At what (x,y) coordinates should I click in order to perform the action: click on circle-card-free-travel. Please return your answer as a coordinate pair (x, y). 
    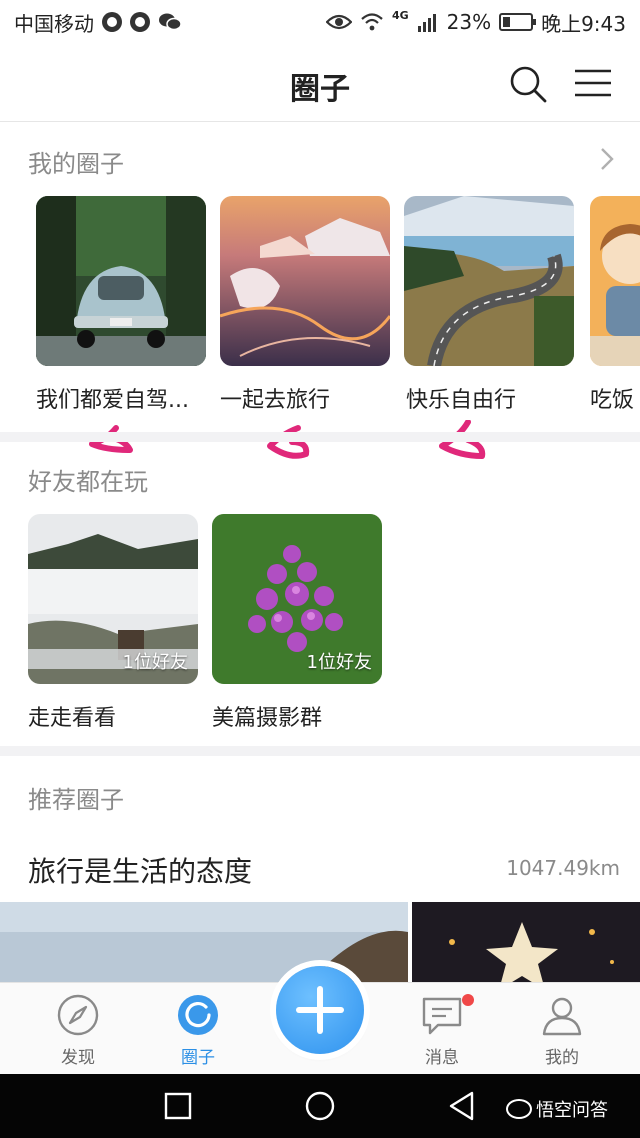
    Looking at the image, I should click on (489, 281).